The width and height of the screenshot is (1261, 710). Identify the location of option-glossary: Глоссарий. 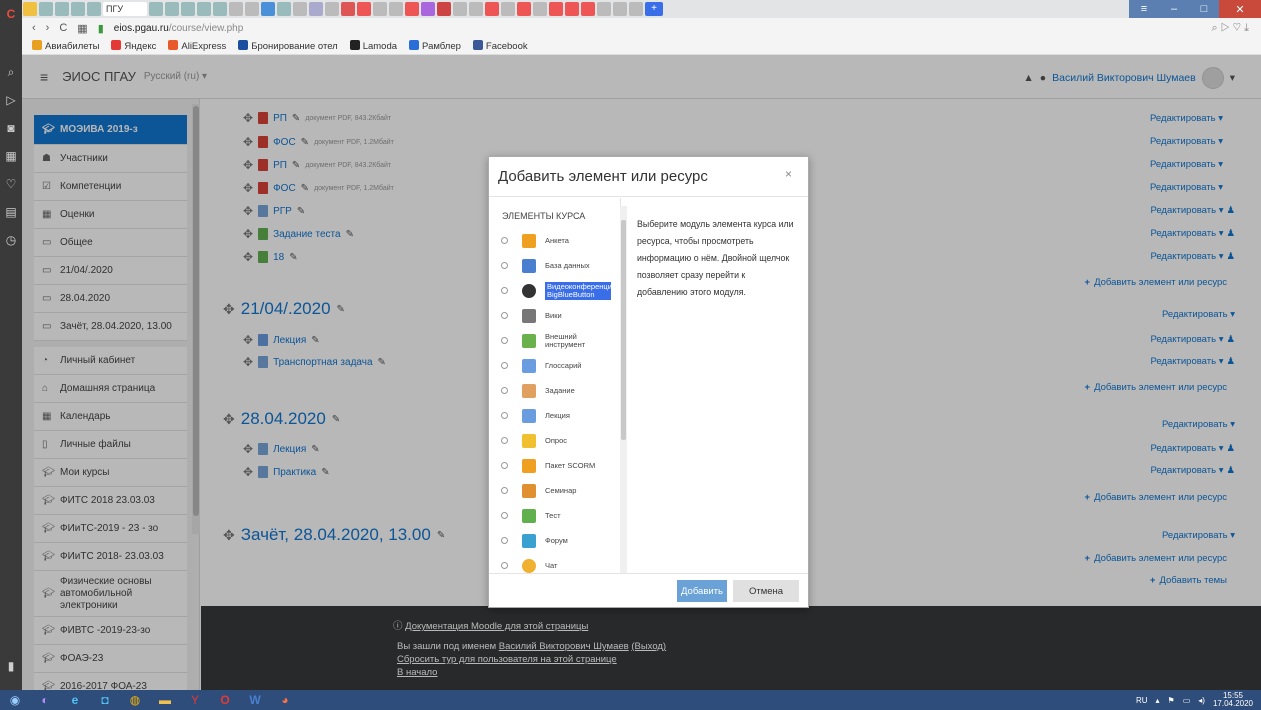
(554, 365).